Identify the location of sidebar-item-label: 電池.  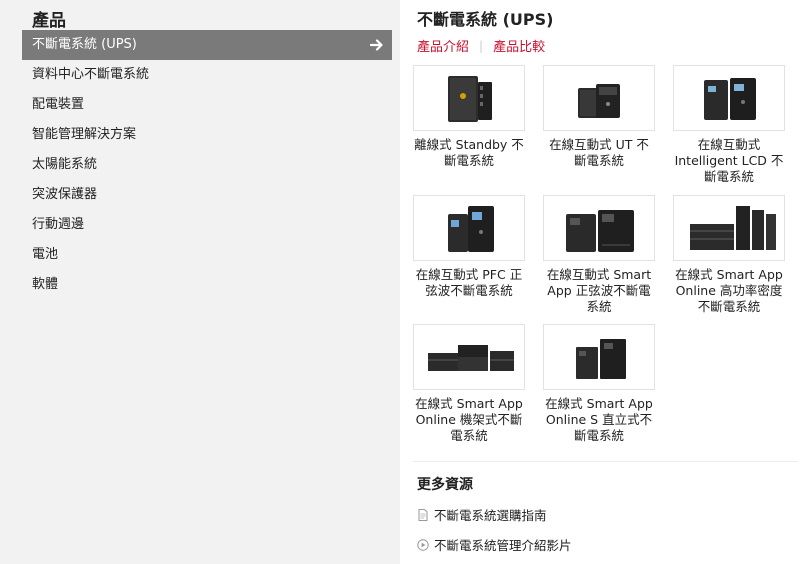
(45, 254).